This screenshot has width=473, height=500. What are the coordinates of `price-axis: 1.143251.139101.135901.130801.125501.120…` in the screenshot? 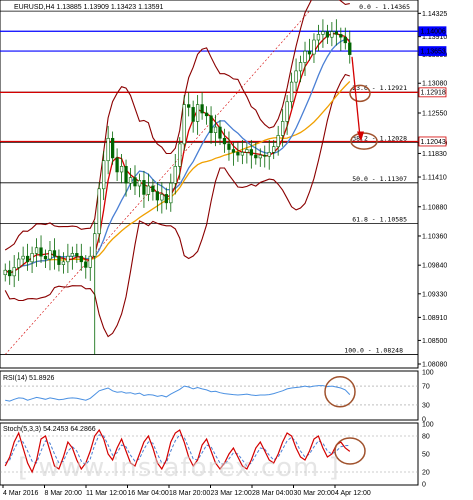 It's located at (432, 190).